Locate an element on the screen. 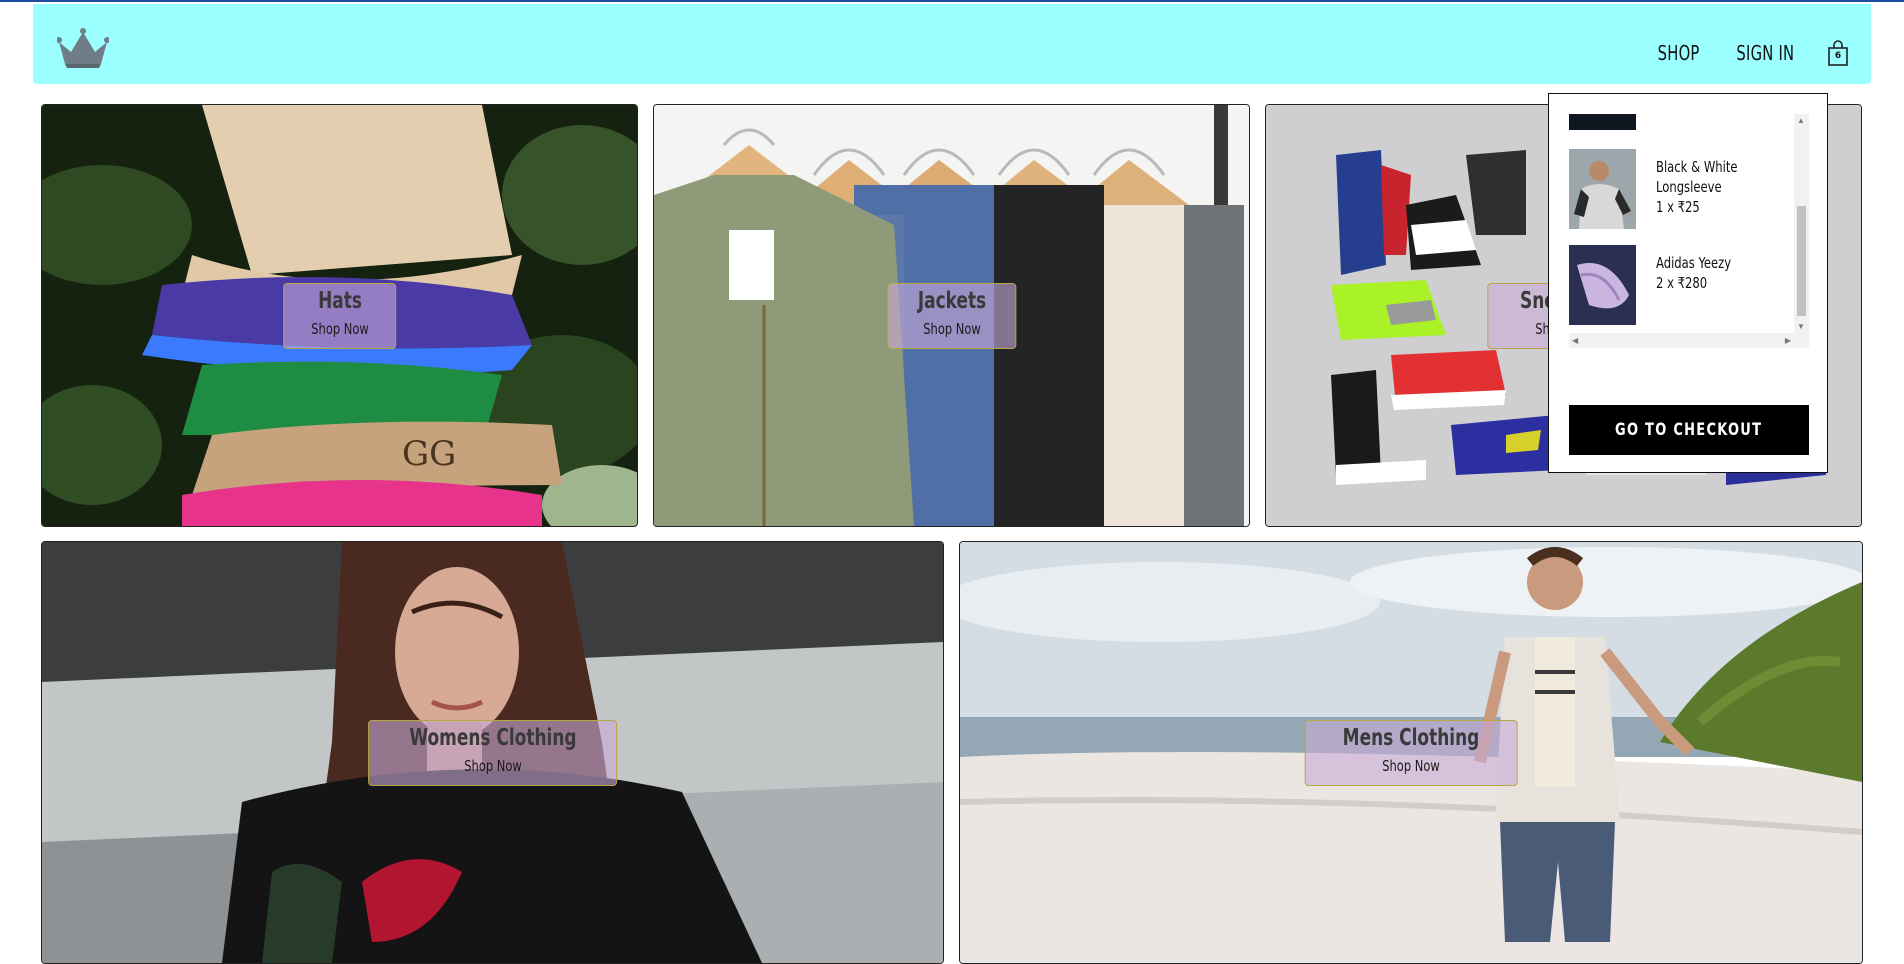 The image size is (1904, 964). vertical-scrollbar: ▲ ▼ is located at coordinates (1801, 224).